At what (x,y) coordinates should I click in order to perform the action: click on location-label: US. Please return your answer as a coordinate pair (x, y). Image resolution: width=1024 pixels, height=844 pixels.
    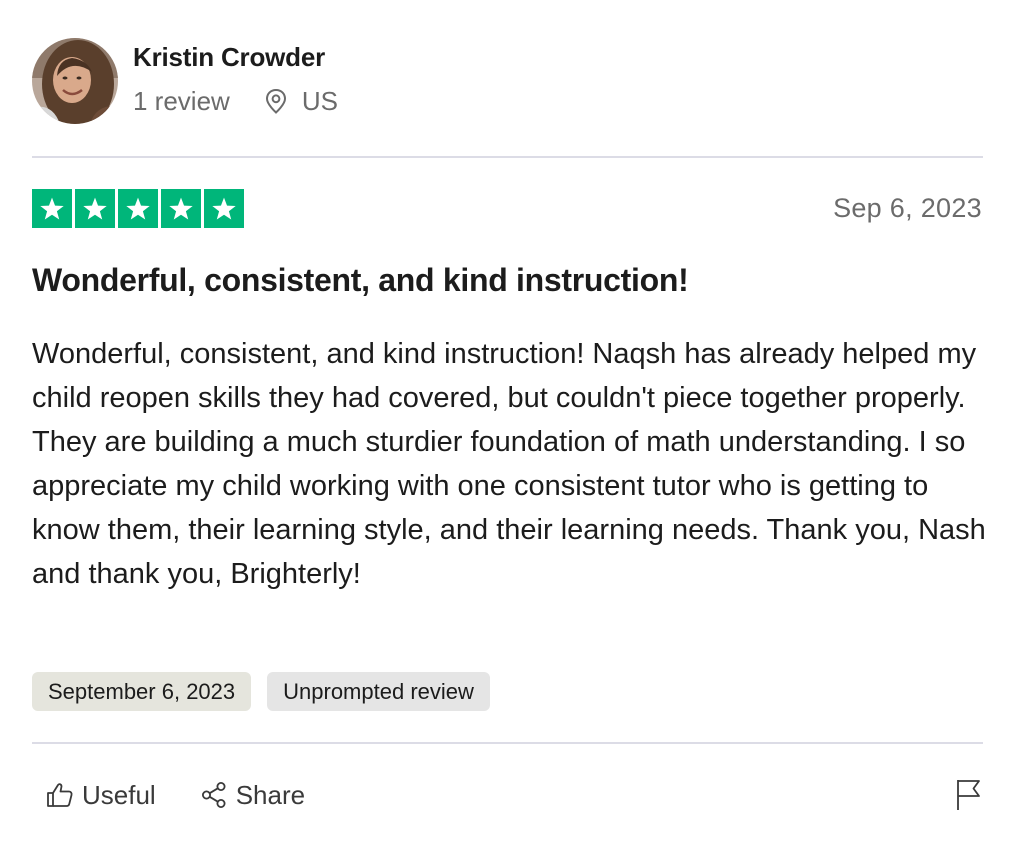
    Looking at the image, I should click on (319, 100).